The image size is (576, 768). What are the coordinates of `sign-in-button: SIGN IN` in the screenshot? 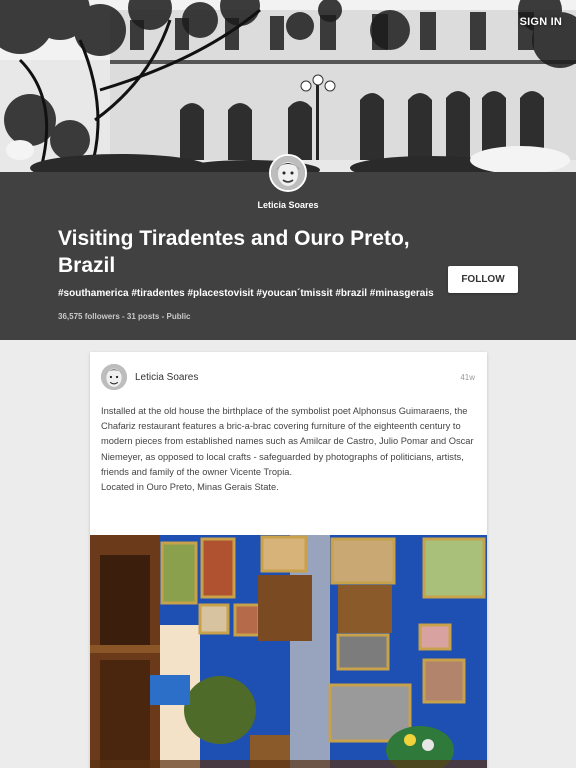 It's located at (541, 22).